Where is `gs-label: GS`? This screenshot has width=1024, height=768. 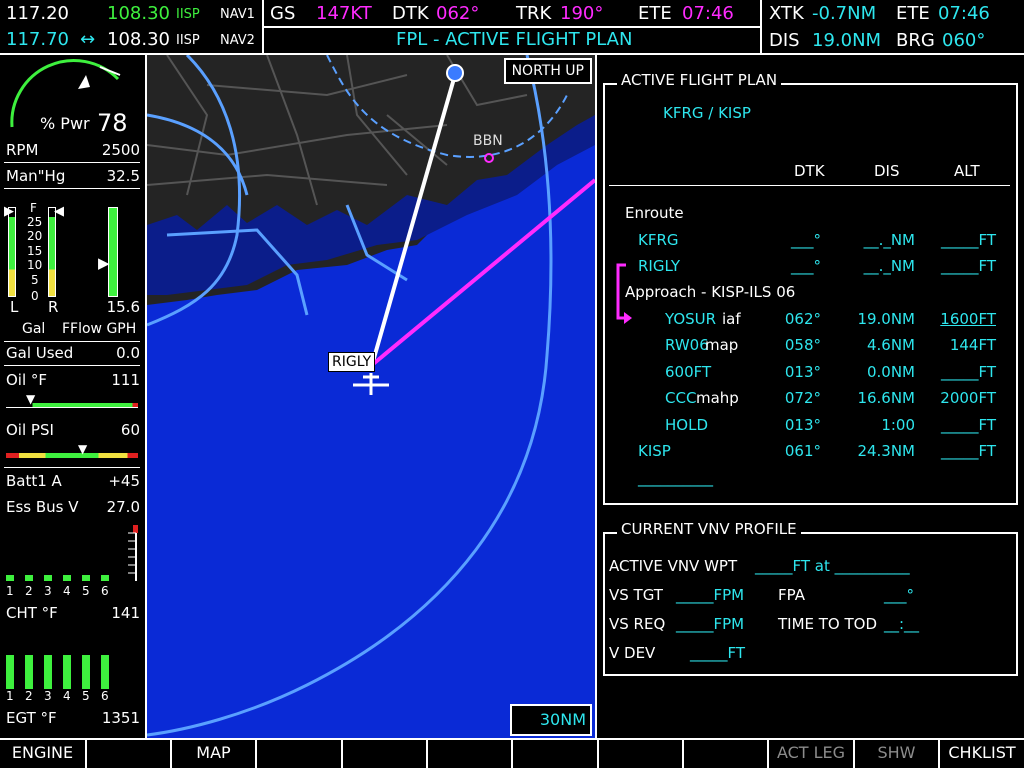
gs-label: GS is located at coordinates (283, 13).